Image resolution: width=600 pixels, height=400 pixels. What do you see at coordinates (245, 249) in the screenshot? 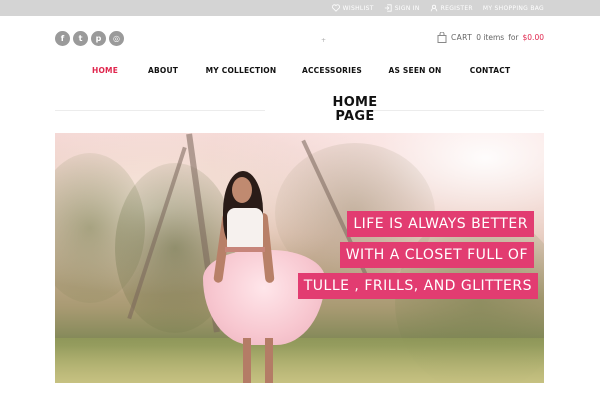
I see `model-belt` at bounding box center [245, 249].